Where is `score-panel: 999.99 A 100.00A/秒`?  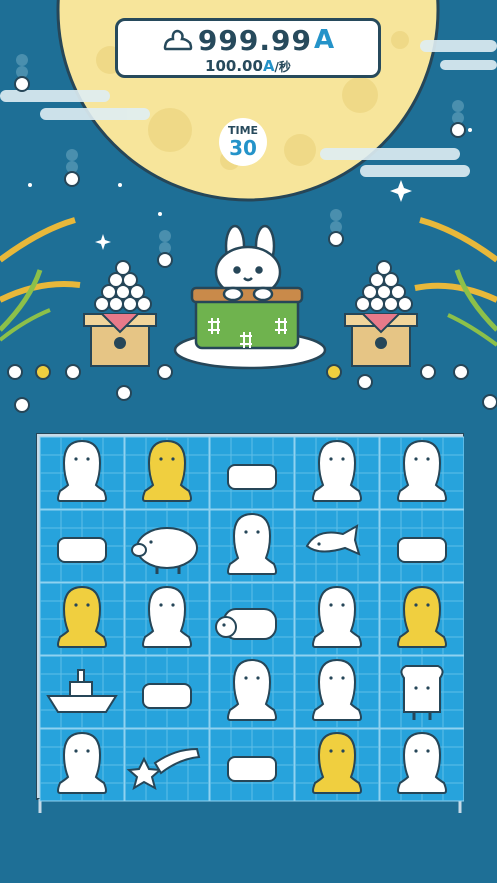
score-panel: 999.99 A 100.00A/秒 is located at coordinates (248, 48).